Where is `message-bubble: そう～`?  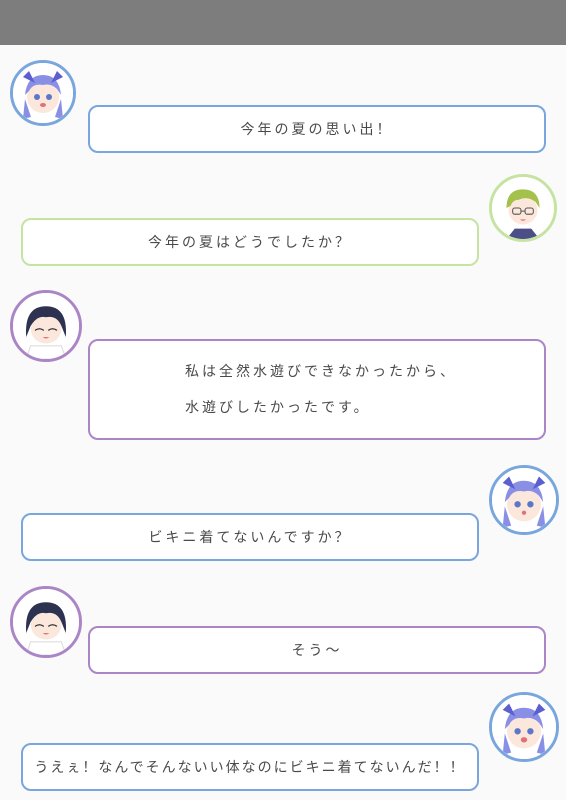 message-bubble: そう～ is located at coordinates (317, 650).